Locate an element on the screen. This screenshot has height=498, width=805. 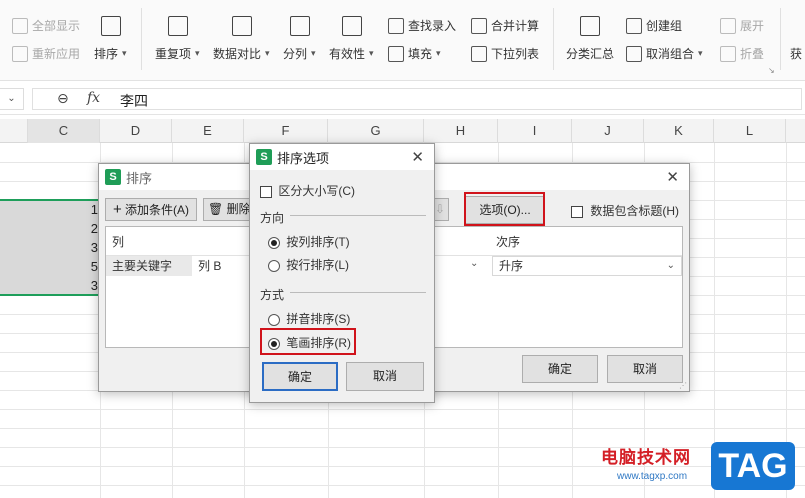
column-header-blank is located at coordinates (14, 131).